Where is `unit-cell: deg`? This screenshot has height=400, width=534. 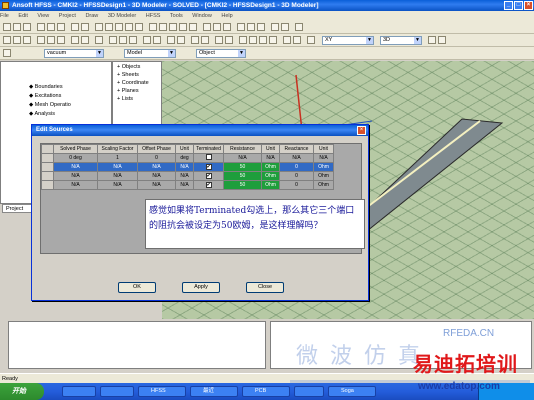 unit-cell: deg is located at coordinates (184, 158).